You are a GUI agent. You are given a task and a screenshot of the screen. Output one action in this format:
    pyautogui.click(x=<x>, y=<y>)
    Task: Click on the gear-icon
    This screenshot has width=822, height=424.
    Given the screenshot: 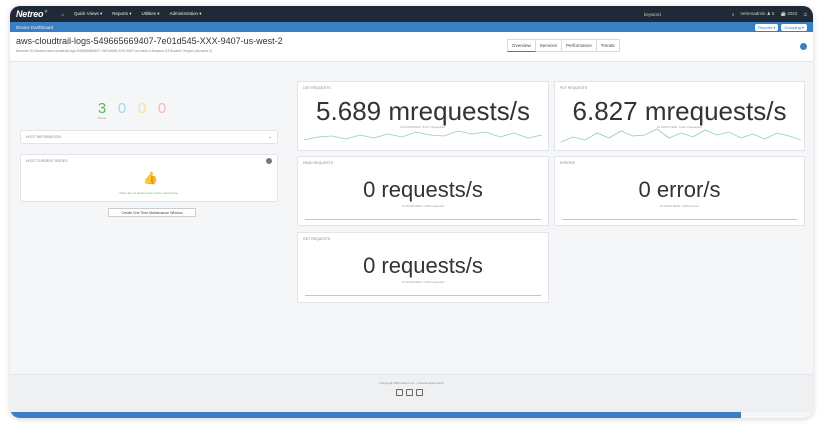 What is the action you would take?
    pyautogui.click(x=803, y=46)
    